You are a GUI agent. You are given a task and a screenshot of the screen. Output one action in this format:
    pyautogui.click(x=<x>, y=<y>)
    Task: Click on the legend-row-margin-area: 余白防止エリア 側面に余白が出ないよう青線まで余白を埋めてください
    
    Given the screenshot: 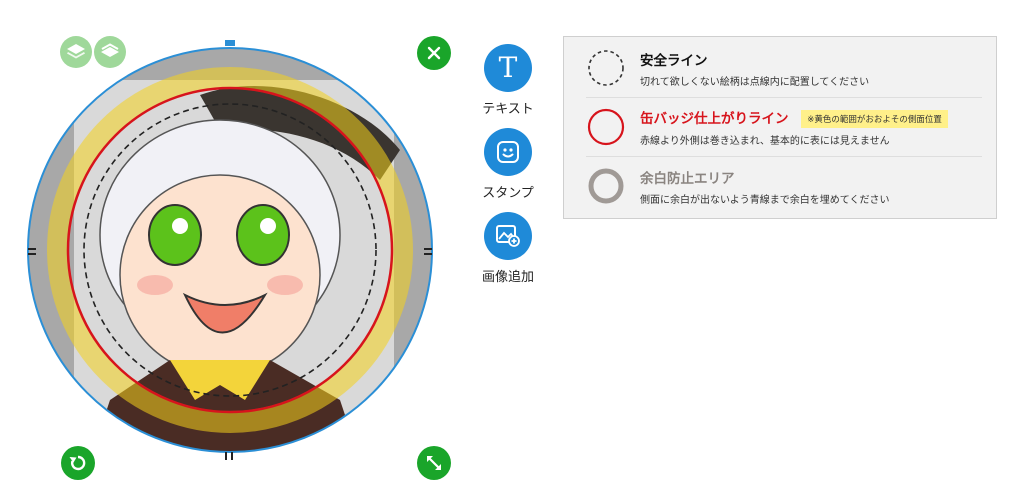 What is the action you would take?
    pyautogui.click(x=784, y=186)
    